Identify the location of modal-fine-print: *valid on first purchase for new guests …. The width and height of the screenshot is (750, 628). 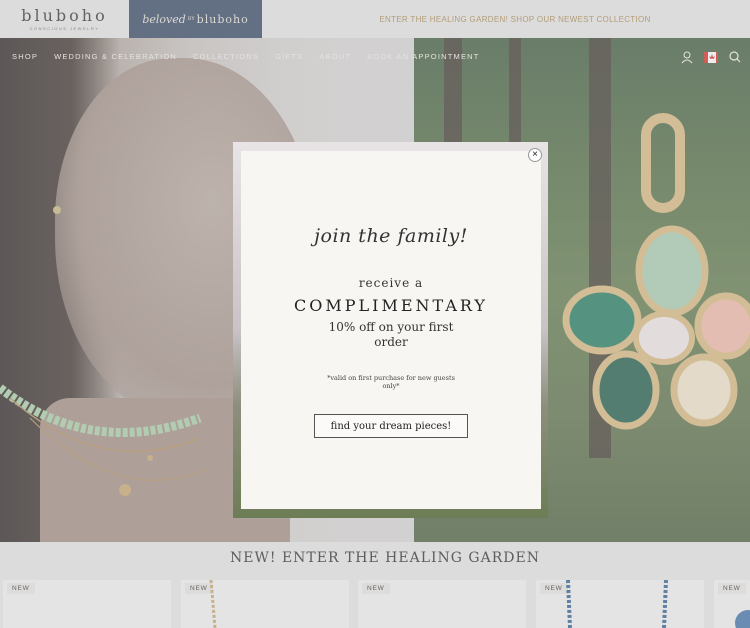
(391, 382).